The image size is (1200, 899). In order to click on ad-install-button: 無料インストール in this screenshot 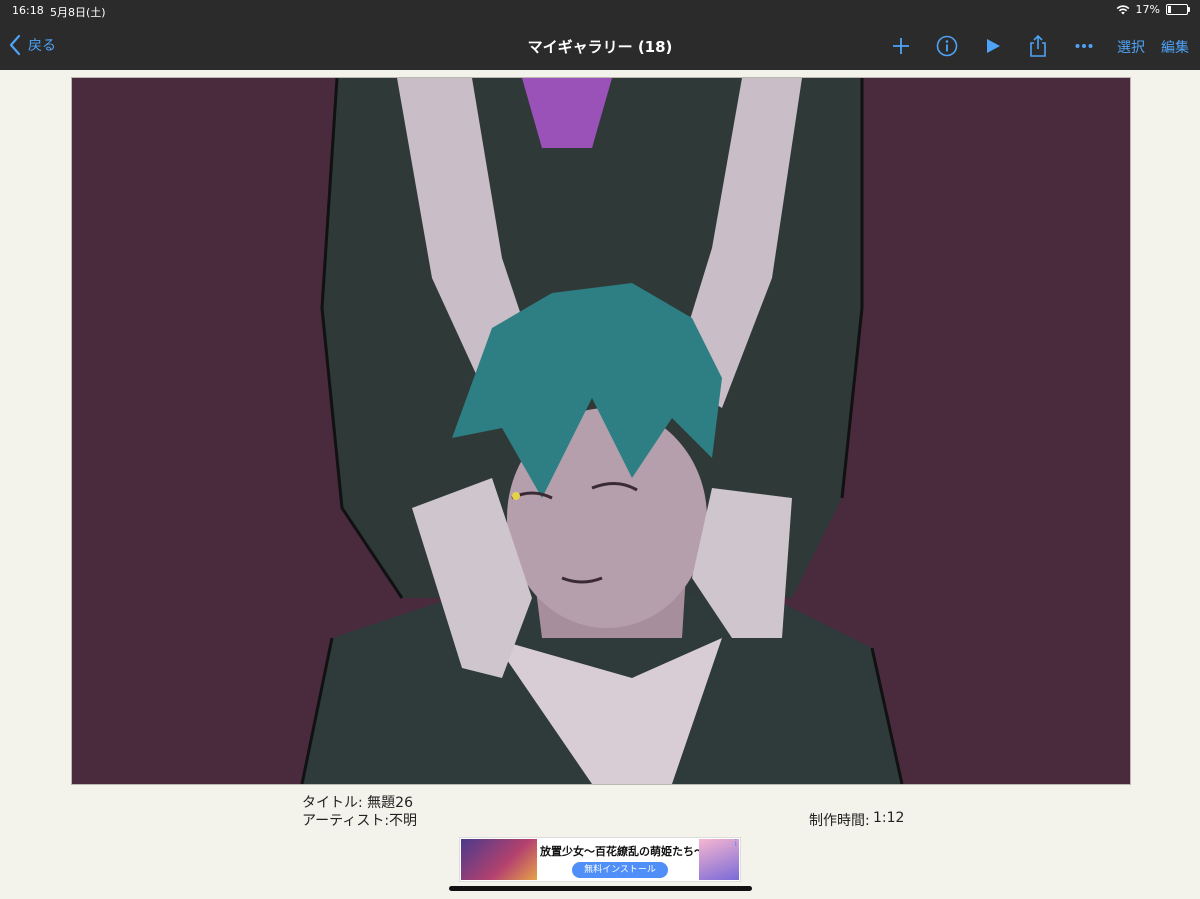, I will do `click(620, 870)`.